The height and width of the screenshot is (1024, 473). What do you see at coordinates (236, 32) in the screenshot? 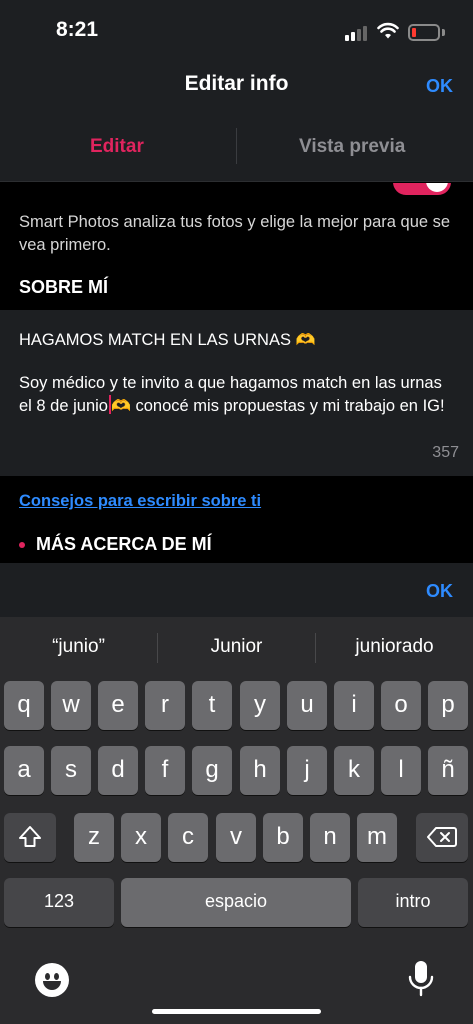
I see `status-bar: 8:21` at bounding box center [236, 32].